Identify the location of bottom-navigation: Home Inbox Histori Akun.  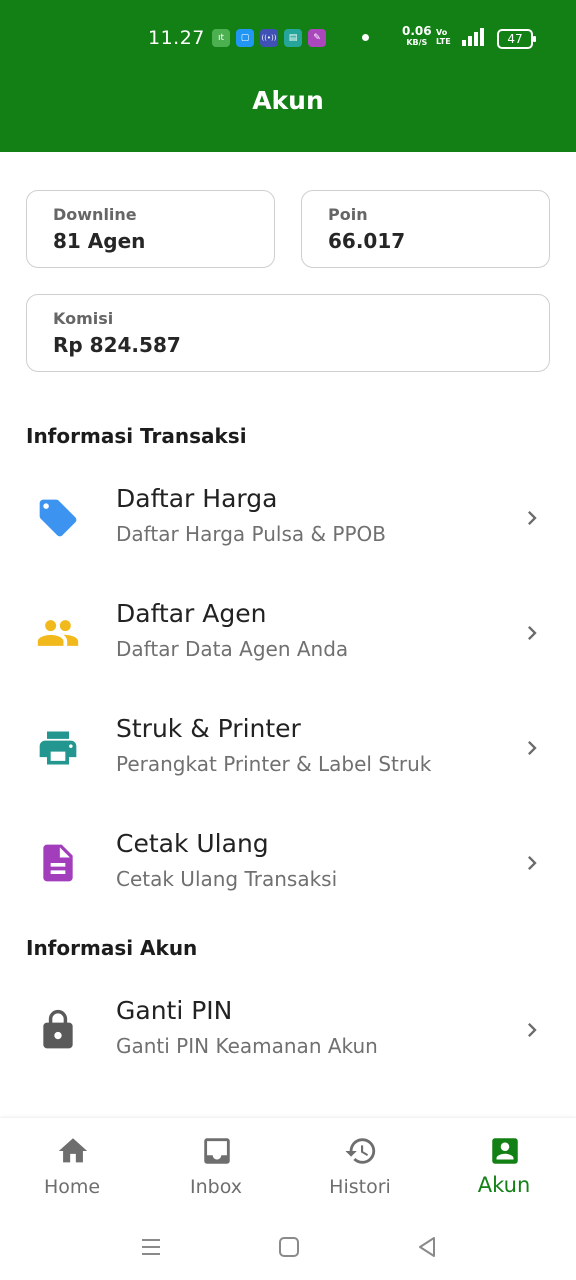
(288, 1167).